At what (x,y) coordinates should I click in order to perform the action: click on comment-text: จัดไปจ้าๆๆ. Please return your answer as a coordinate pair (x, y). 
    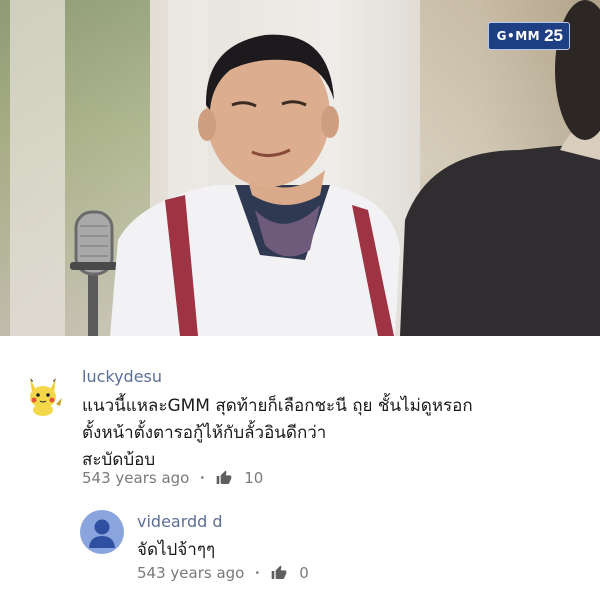
    Looking at the image, I should click on (176, 550).